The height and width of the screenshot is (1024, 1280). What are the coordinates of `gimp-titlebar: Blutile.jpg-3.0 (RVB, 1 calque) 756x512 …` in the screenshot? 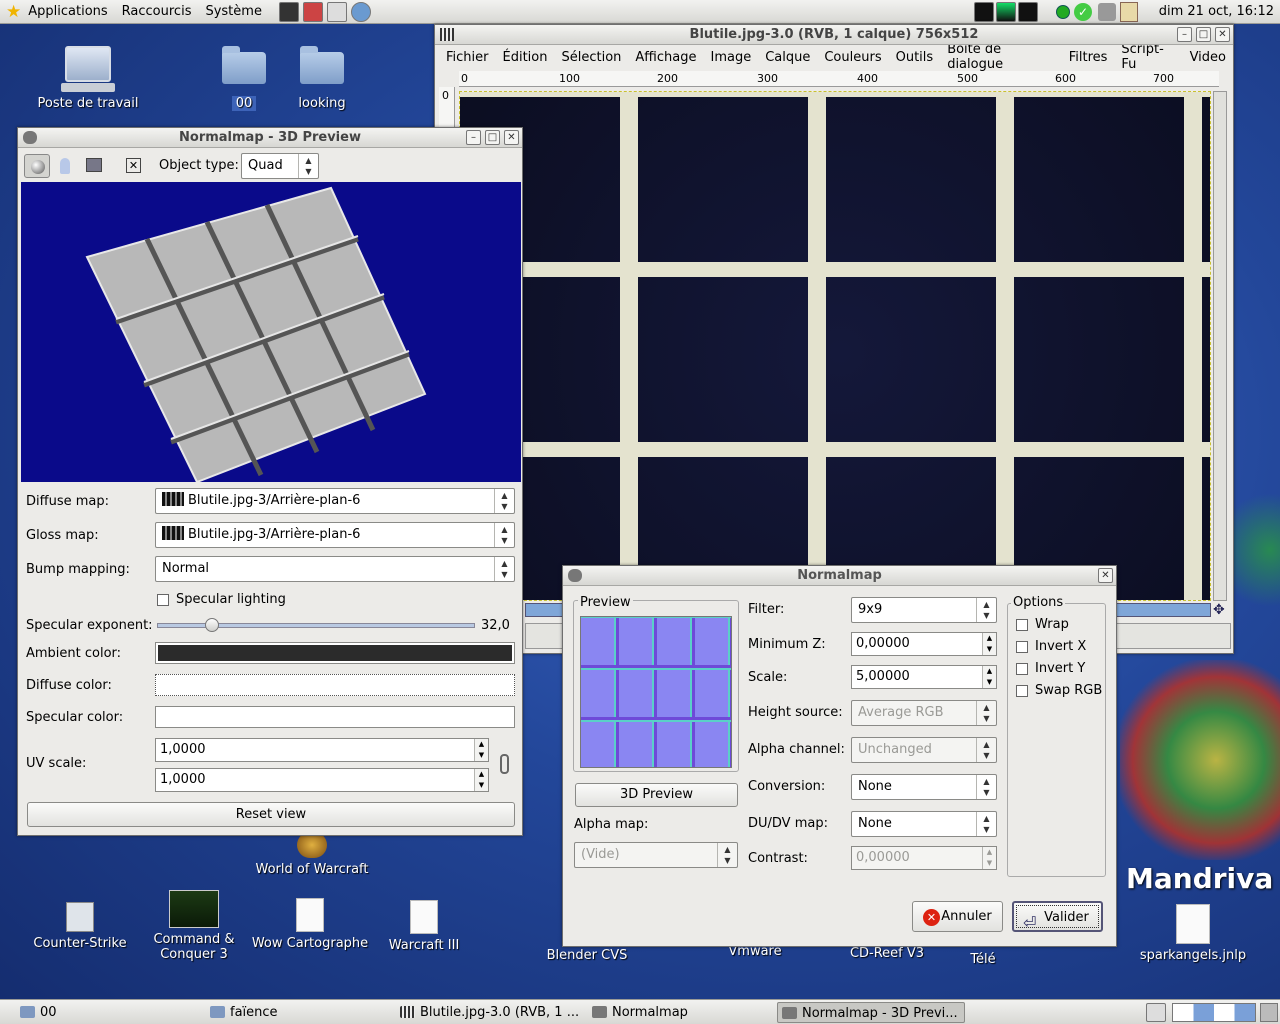 It's located at (834, 35).